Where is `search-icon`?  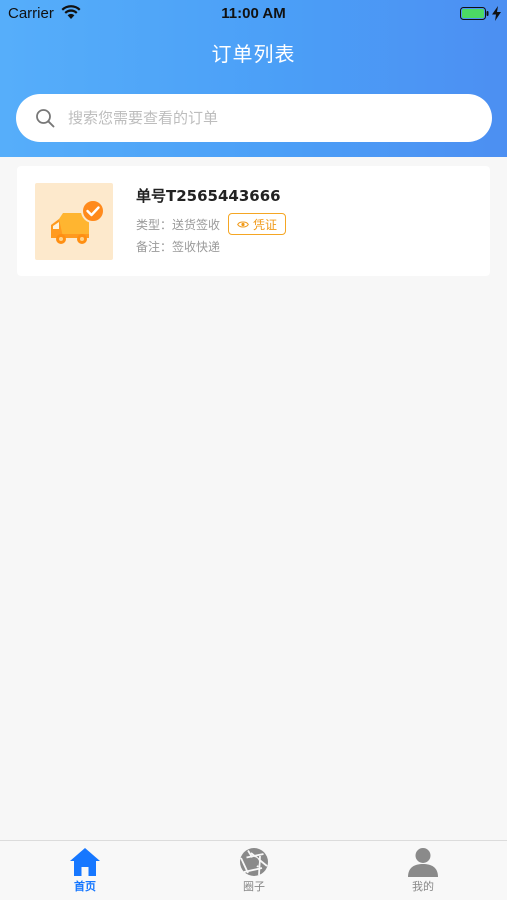 search-icon is located at coordinates (45, 118).